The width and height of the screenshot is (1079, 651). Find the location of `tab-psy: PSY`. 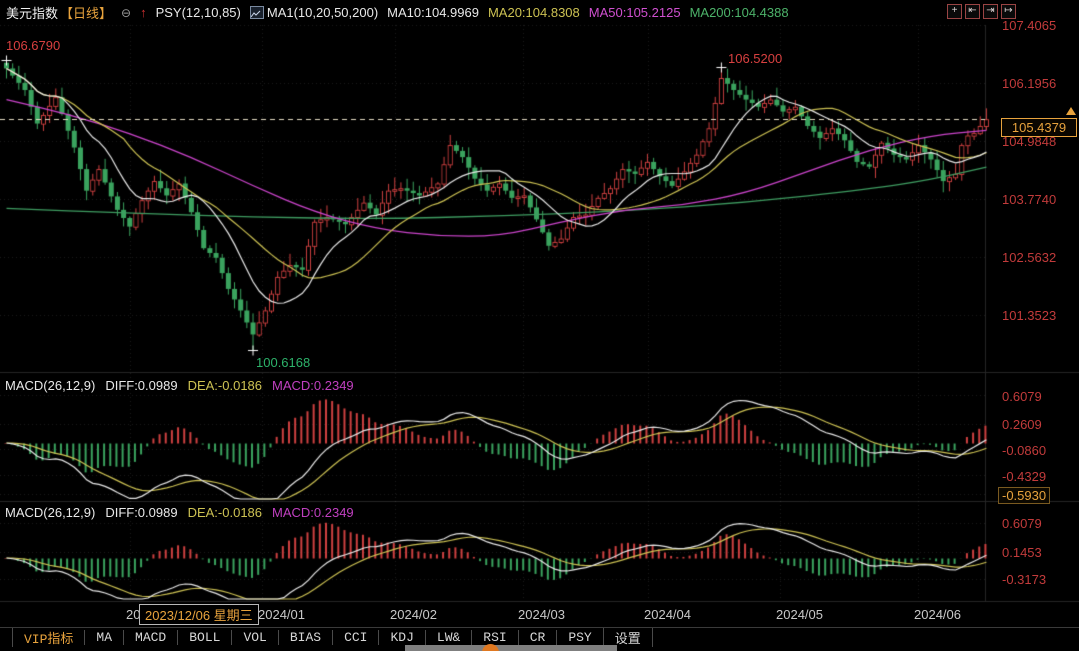

tab-psy: PSY is located at coordinates (579, 637).